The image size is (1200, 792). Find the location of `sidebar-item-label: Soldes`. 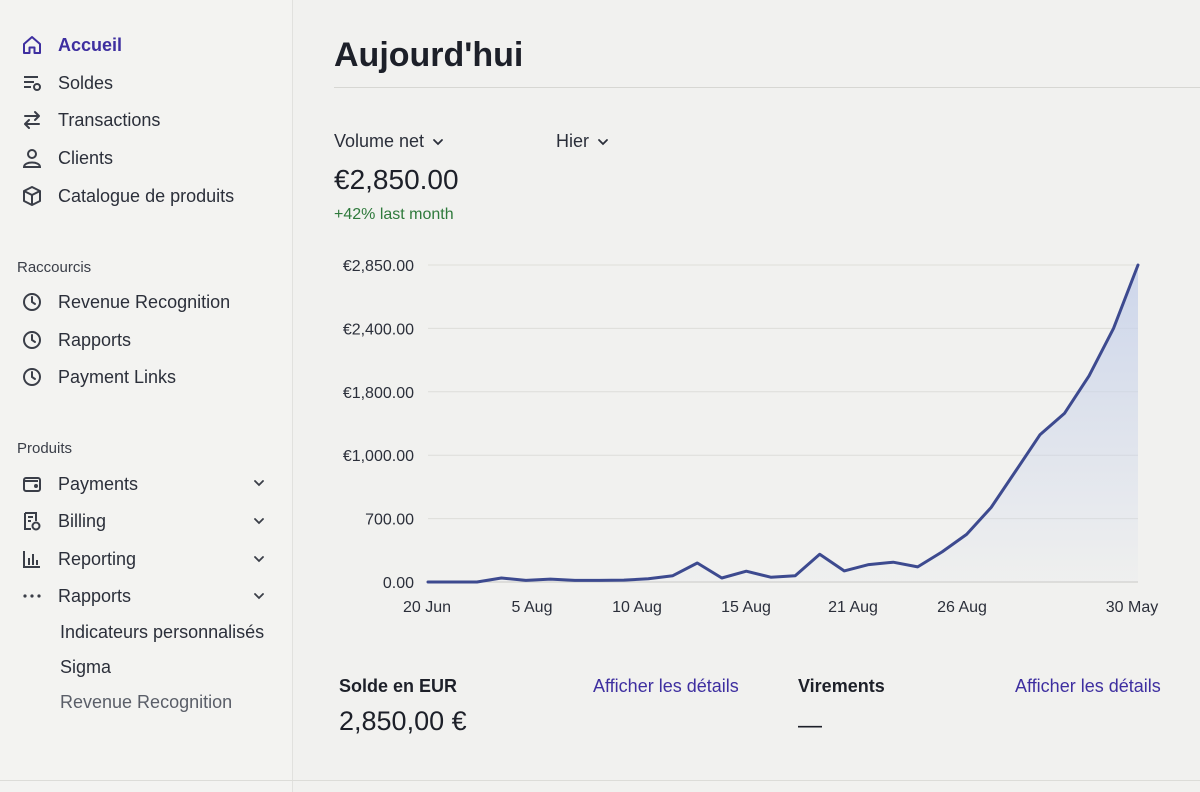

sidebar-item-label: Soldes is located at coordinates (86, 82).